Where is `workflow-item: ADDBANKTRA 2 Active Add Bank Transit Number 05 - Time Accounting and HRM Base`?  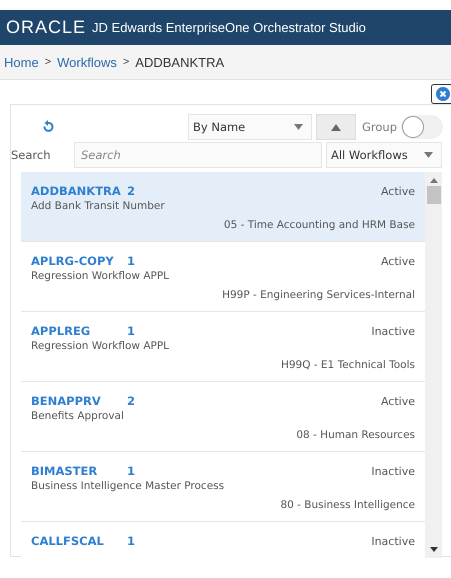 workflow-item: ADDBANKTRA 2 Active Add Bank Transit Number 05 - Time Accounting and HRM Base is located at coordinates (223, 207).